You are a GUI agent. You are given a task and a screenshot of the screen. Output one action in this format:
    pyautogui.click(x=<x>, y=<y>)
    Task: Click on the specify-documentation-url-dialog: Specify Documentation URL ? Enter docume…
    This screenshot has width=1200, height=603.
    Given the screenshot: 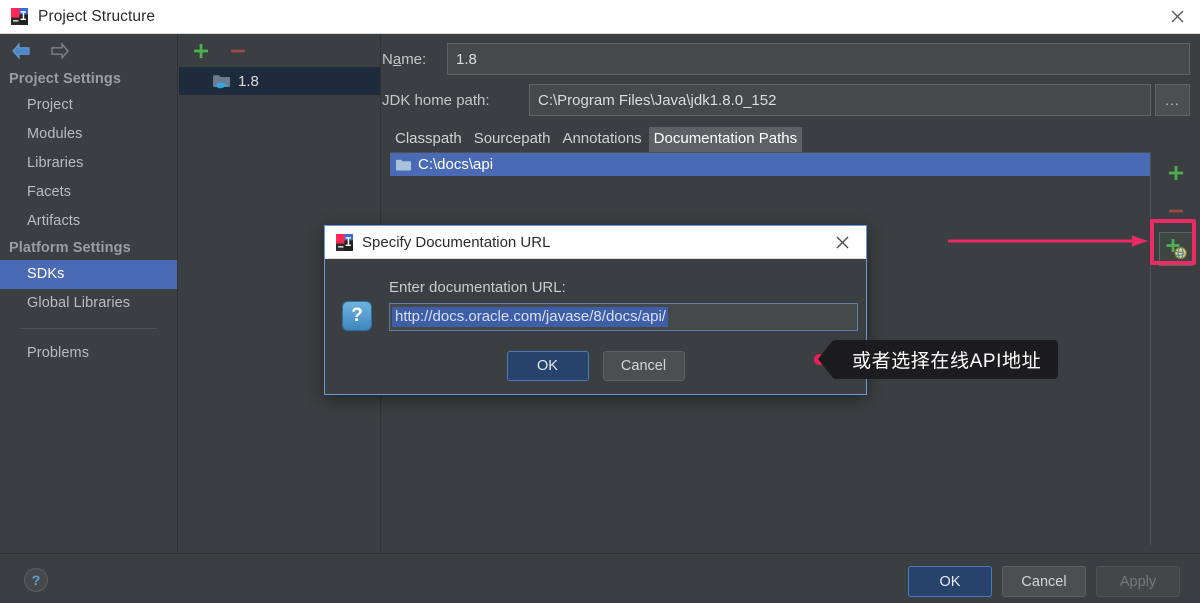 What is the action you would take?
    pyautogui.click(x=595, y=310)
    